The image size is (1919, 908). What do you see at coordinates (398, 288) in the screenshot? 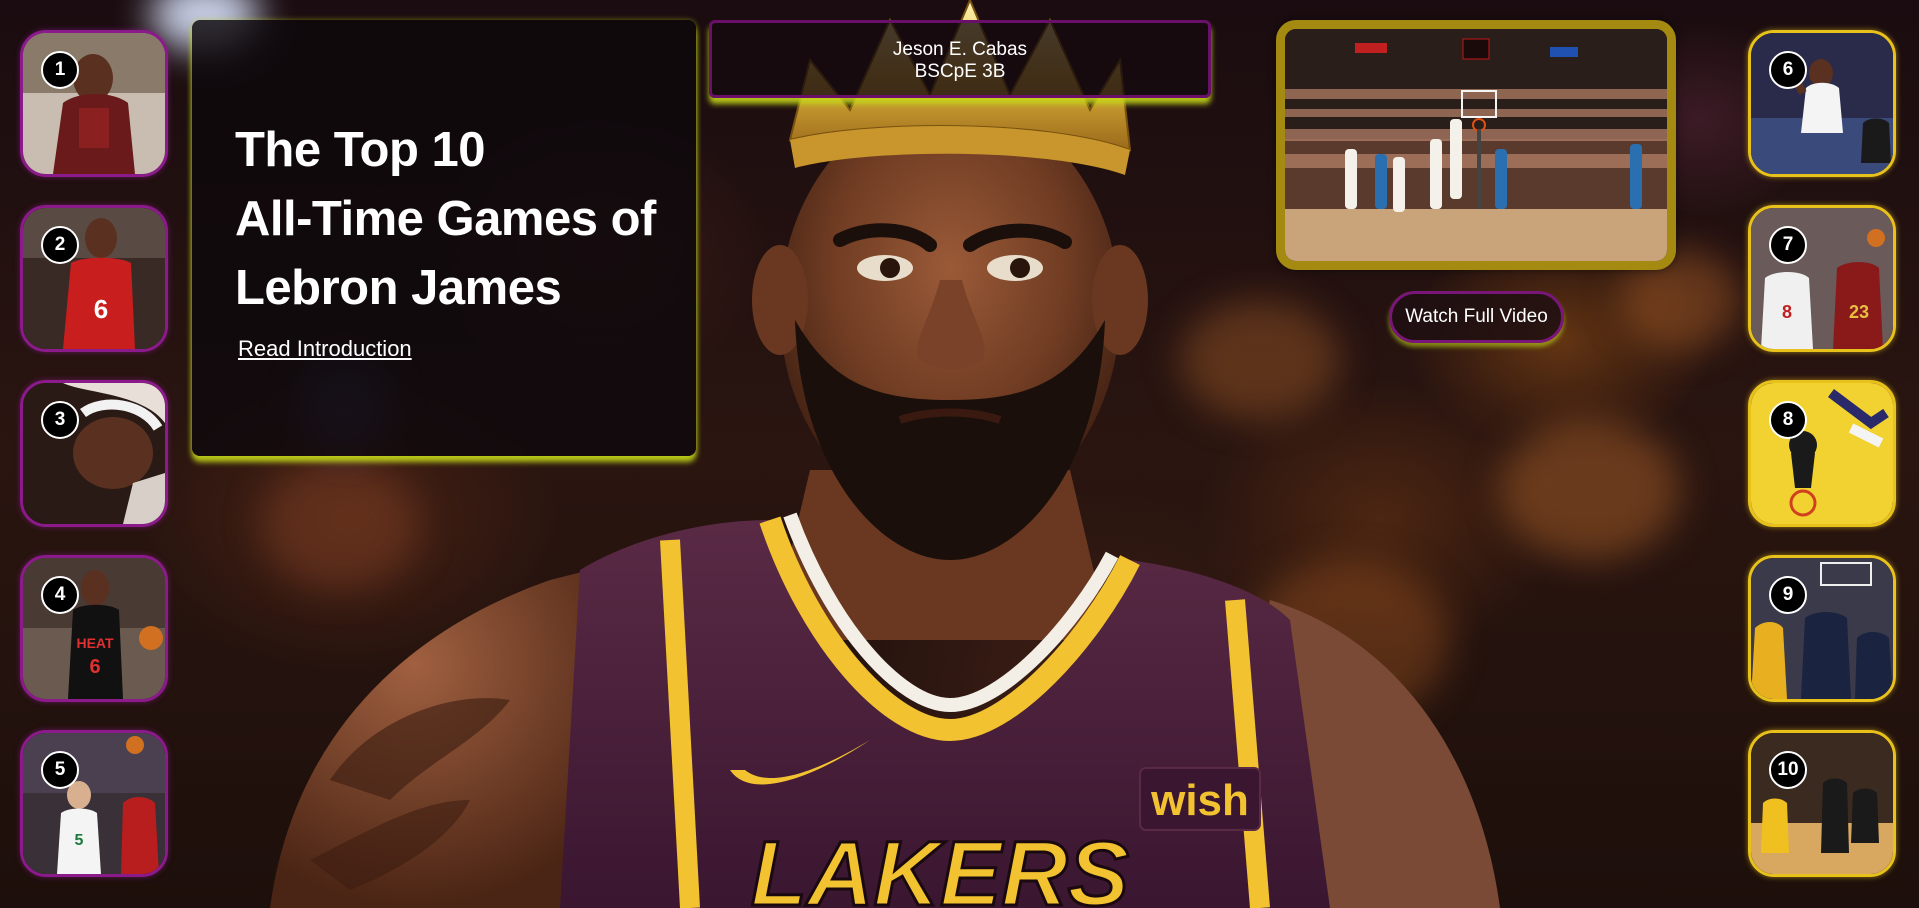
I see `title-line-3: Lebron James` at bounding box center [398, 288].